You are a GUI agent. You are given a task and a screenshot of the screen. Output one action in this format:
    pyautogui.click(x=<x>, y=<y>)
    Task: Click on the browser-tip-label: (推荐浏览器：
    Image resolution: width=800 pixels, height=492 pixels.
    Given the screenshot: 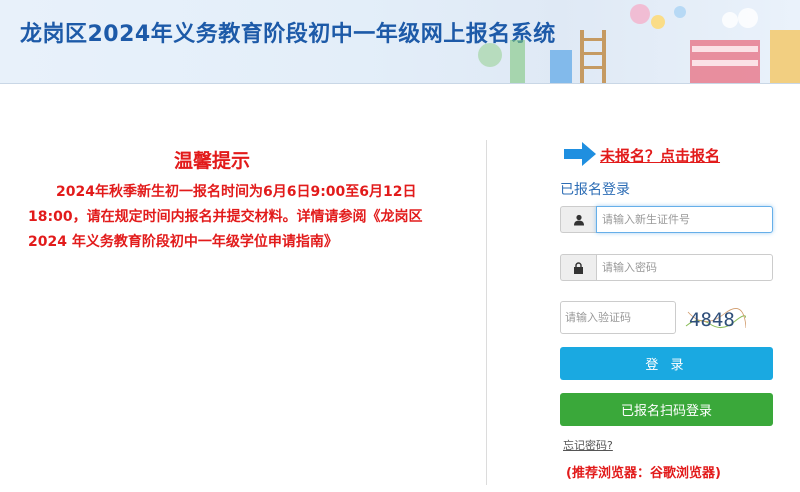 What is the action you would take?
    pyautogui.click(x=608, y=473)
    